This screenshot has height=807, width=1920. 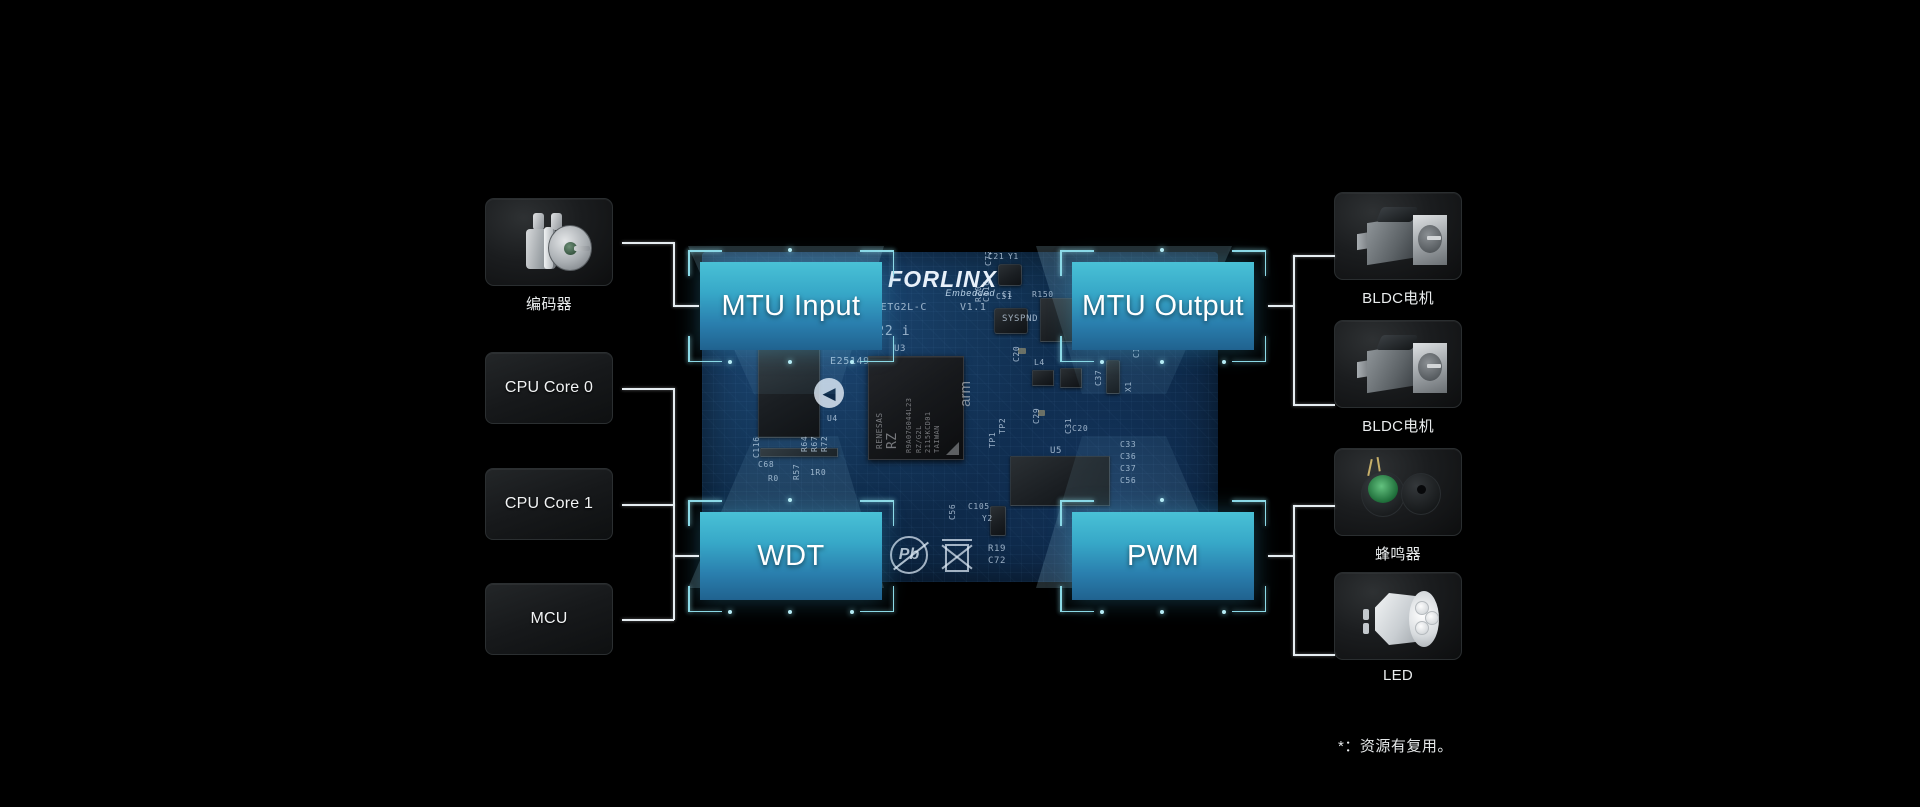 I want to click on panel-wdt: WDT, so click(x=791, y=556).